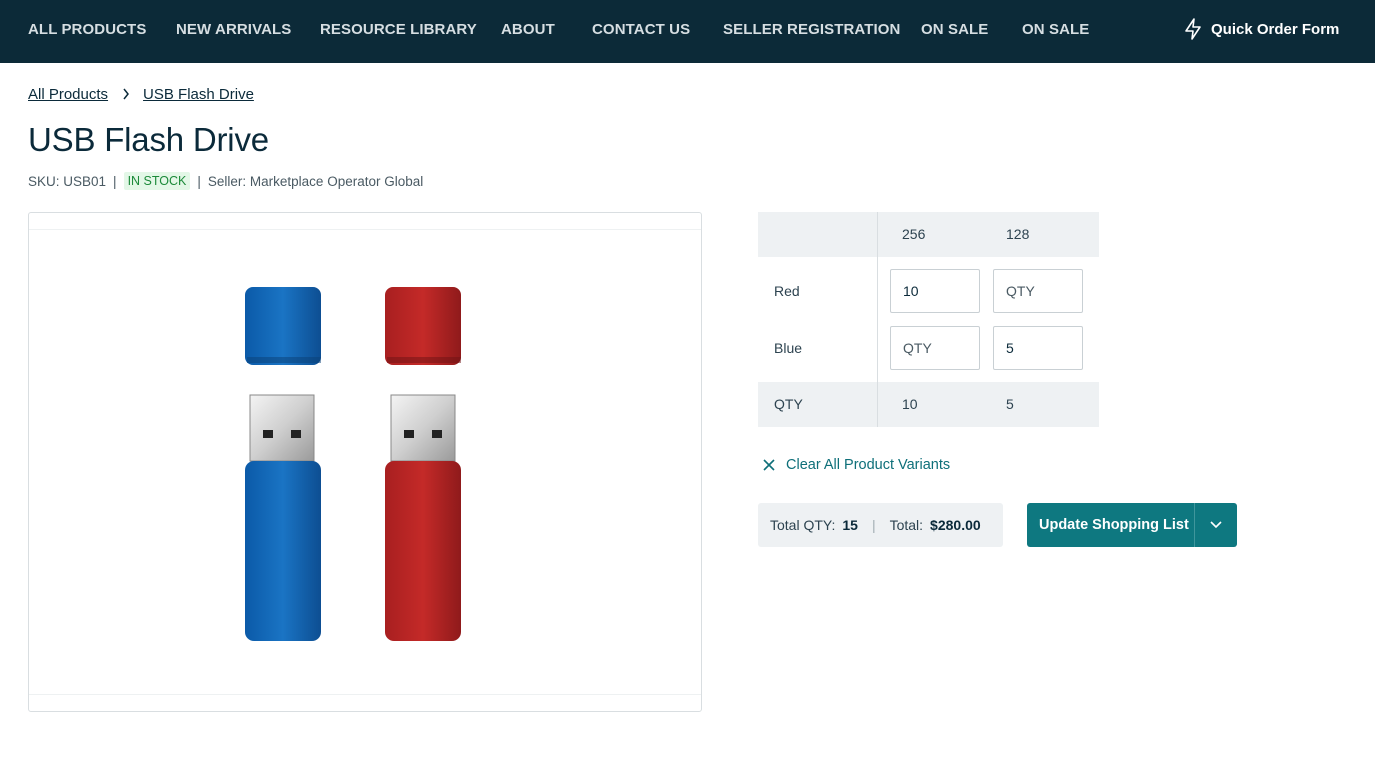 Image resolution: width=1375 pixels, height=765 pixels. I want to click on variant-matrix: 256 128 Red Blue QTY 10 5, so click(928, 319).